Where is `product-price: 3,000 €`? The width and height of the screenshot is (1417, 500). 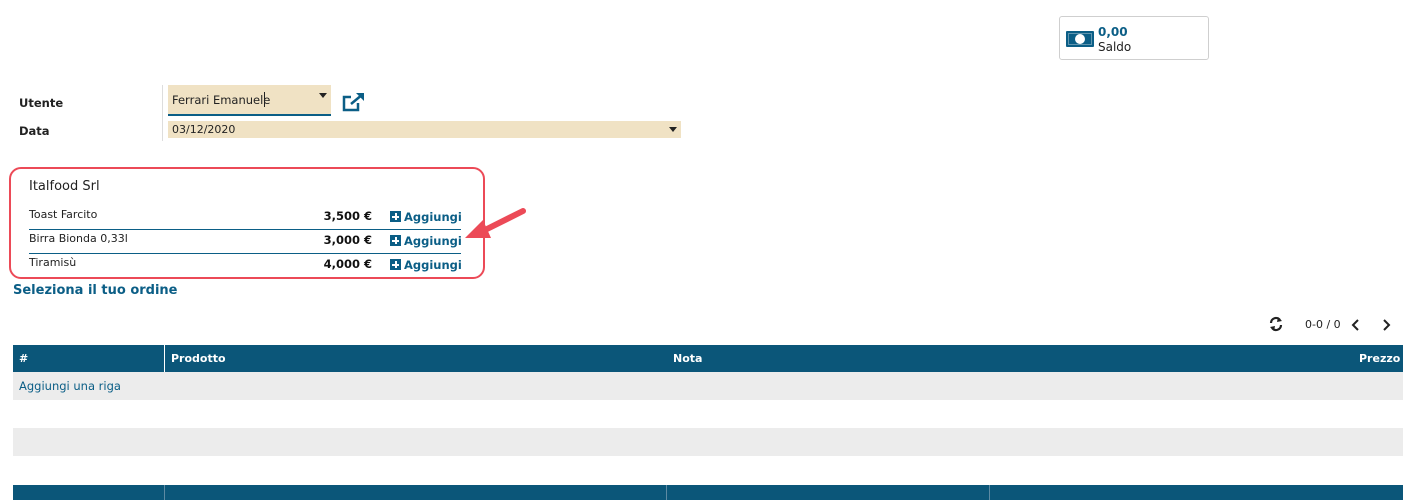
product-price: 3,000 € is located at coordinates (347, 240).